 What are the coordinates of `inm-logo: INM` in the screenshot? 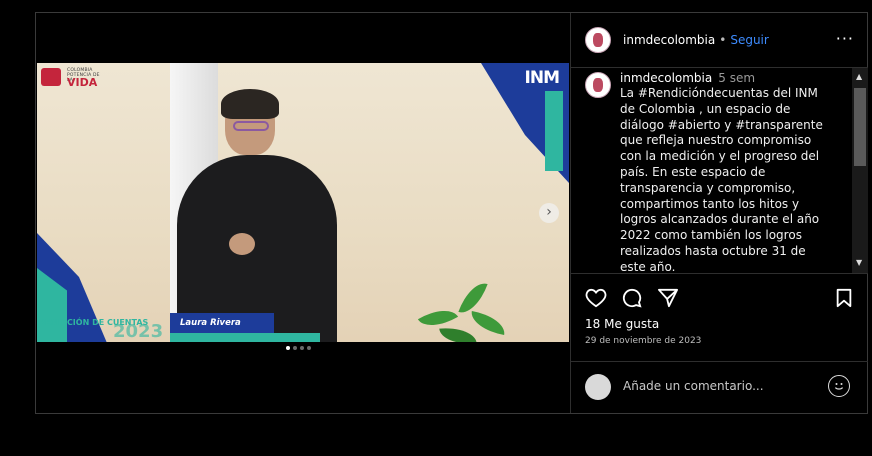 It's located at (542, 78).